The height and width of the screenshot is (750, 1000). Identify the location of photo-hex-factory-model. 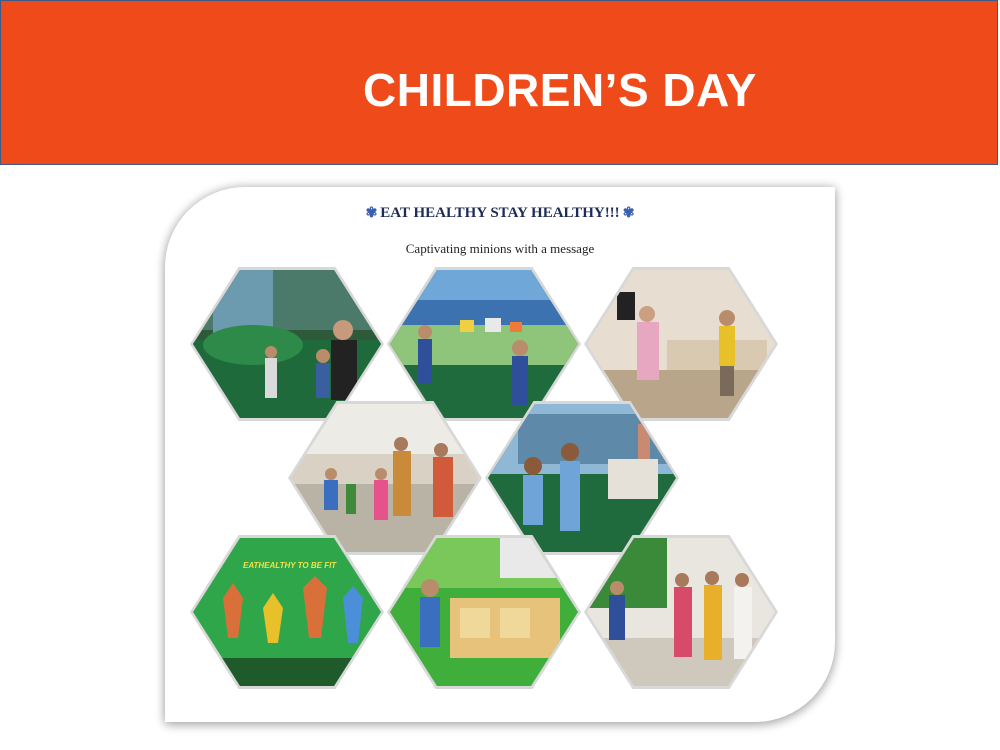
(582, 478).